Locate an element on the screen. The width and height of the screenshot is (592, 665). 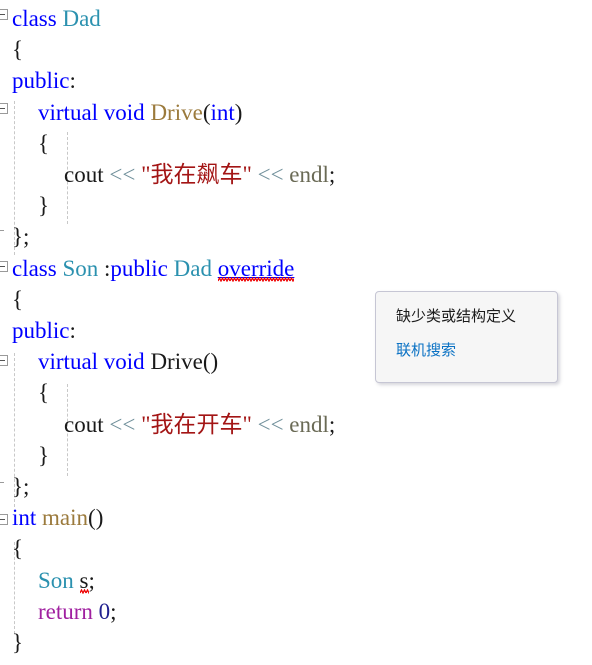
code-line: virtual void Drive(int) is located at coordinates (140, 112).